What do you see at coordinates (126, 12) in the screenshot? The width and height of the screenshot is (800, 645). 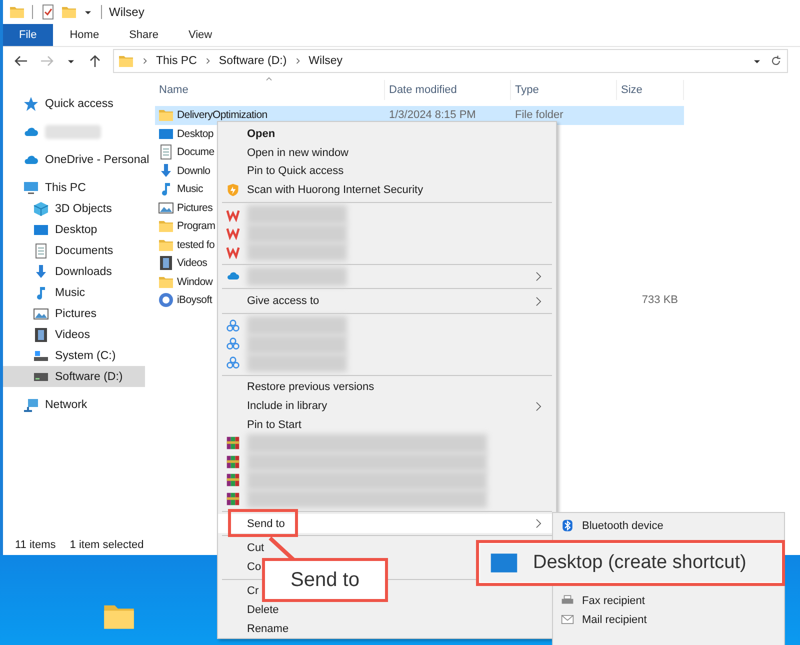 I see `window-title: Wilsey` at bounding box center [126, 12].